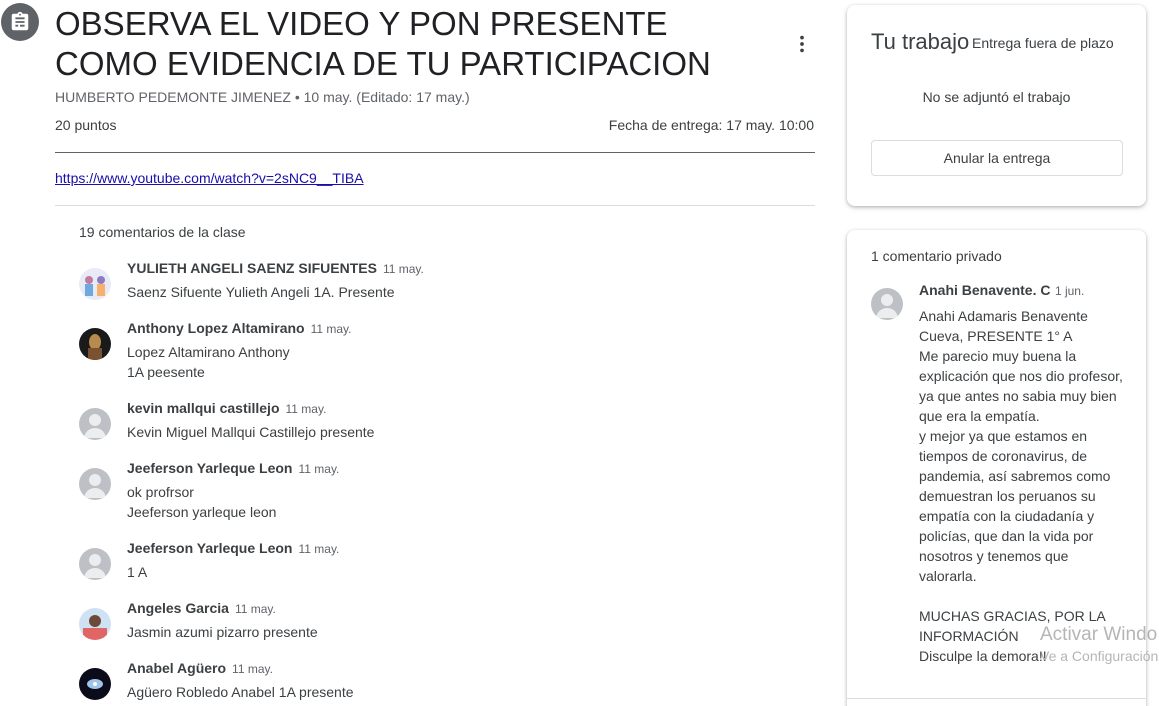 The image size is (1159, 706). What do you see at coordinates (208, 362) in the screenshot?
I see `comment-text: Lopez Altamirano Anthony 1A peesente` at bounding box center [208, 362].